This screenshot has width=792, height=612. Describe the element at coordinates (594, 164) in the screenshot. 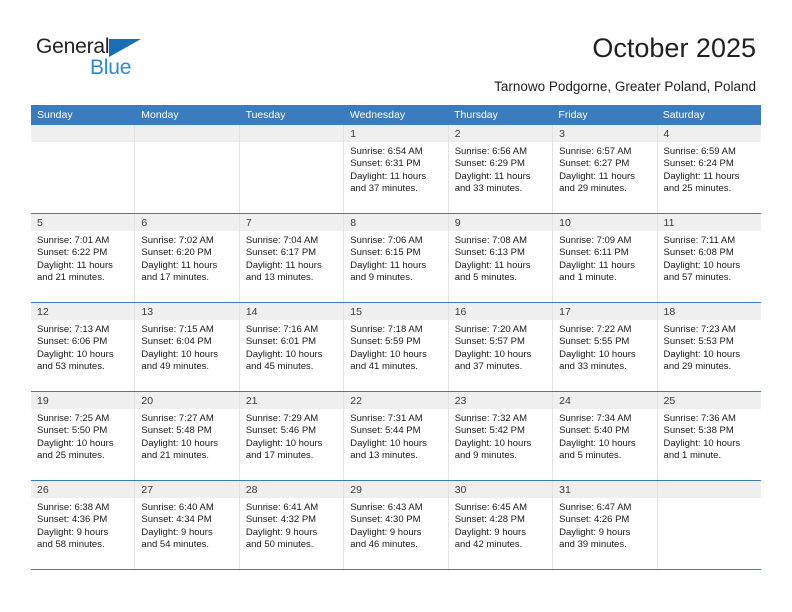

I see `sunset-time: Sunset: 6:27 PM` at that location.